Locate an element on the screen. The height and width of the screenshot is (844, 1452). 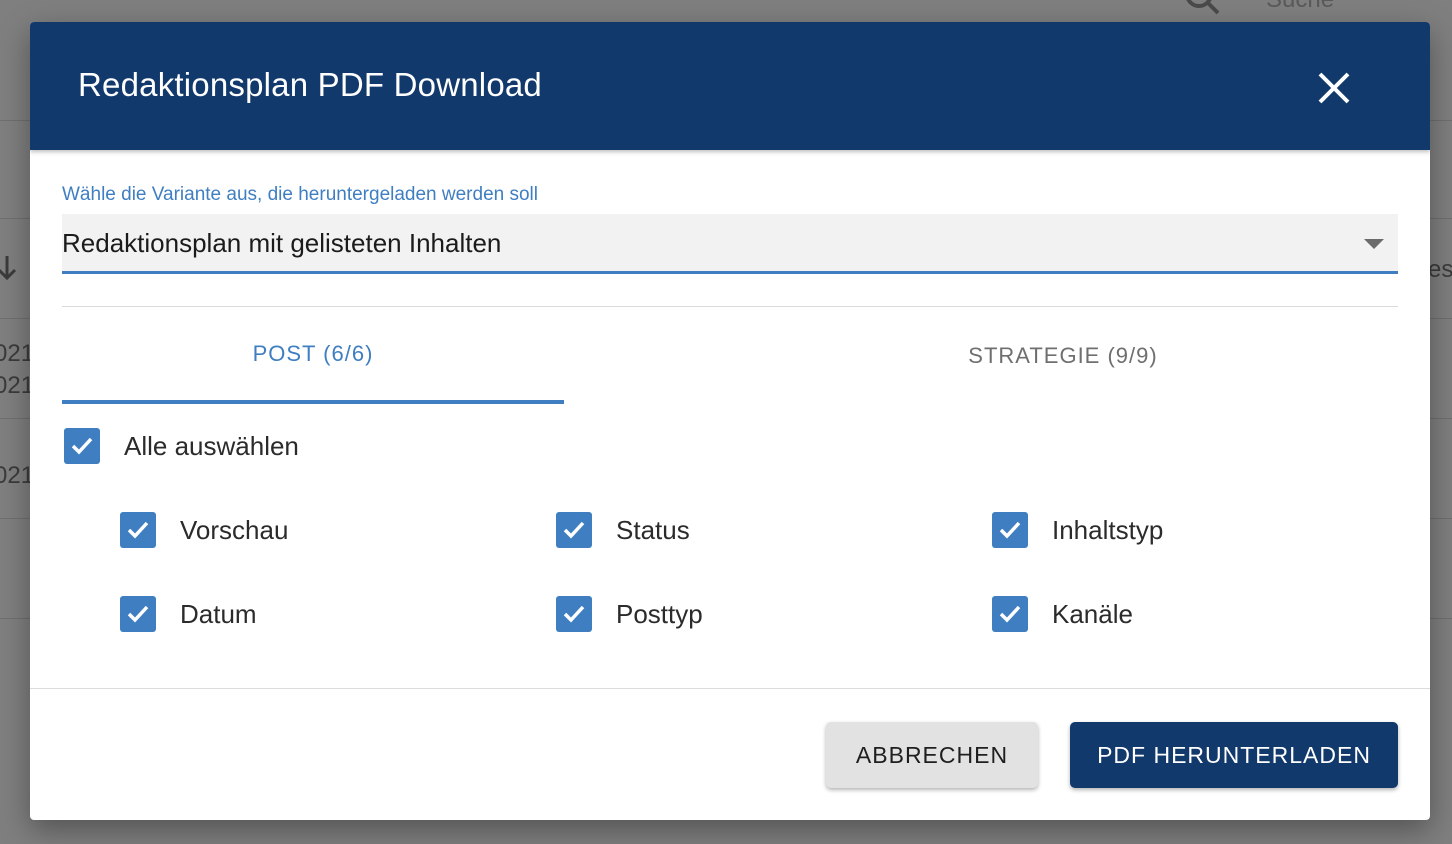
checkbox-label: Status is located at coordinates (653, 529).